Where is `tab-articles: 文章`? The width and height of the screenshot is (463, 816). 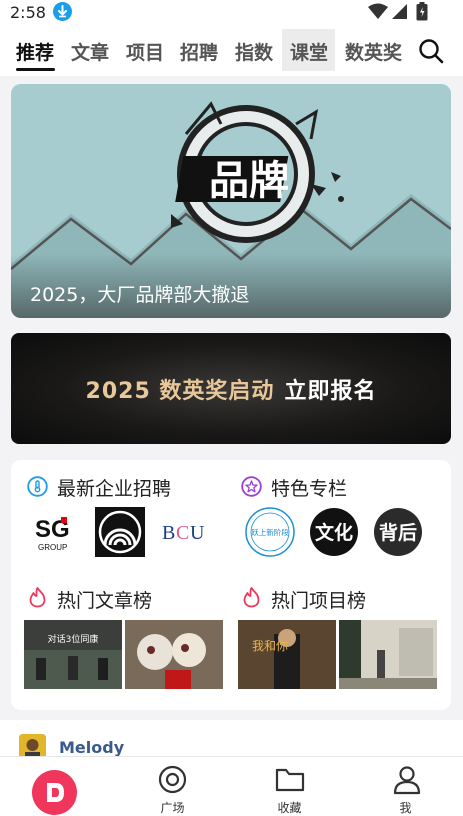 tab-articles: 文章 is located at coordinates (90, 51).